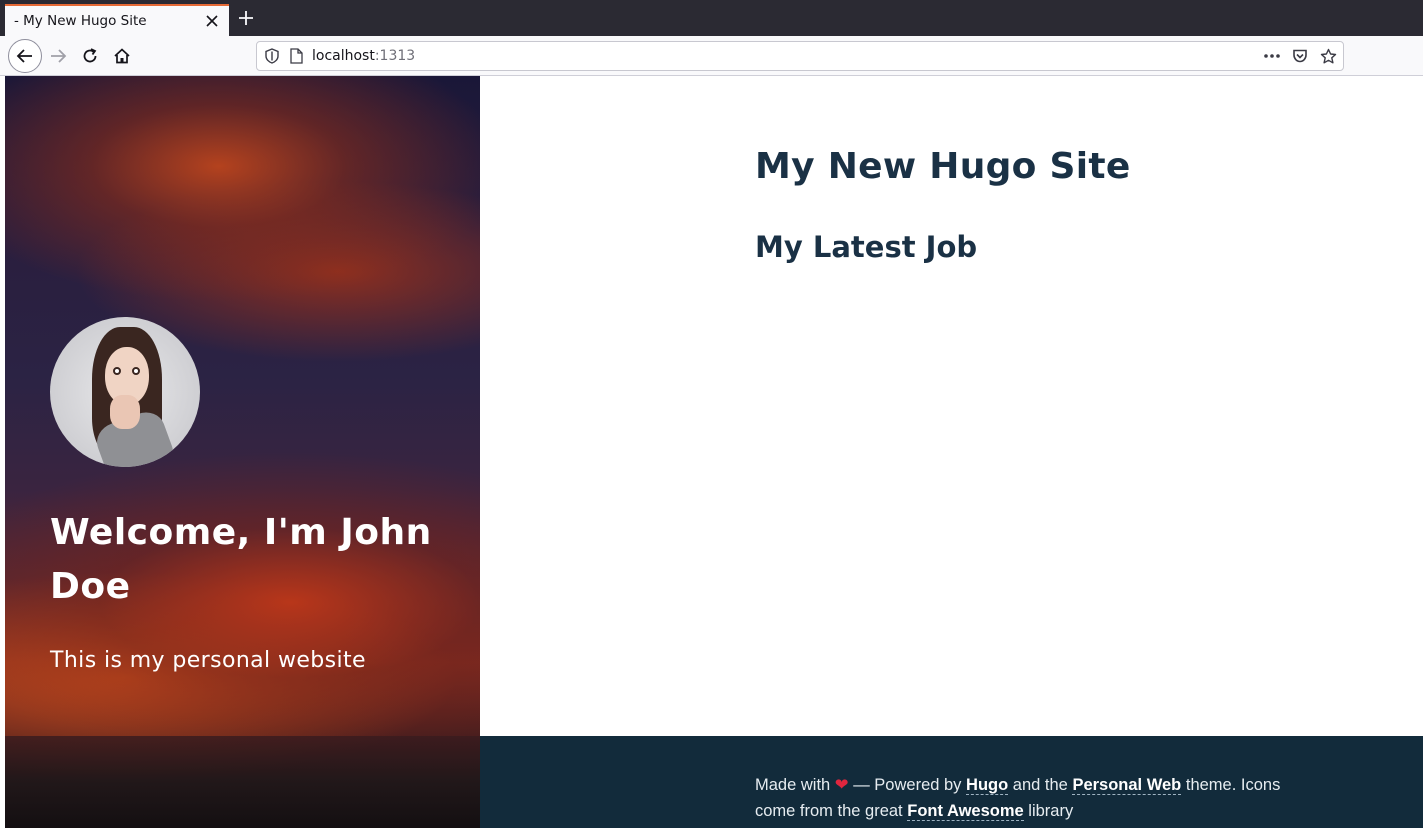 The image size is (1423, 828). What do you see at coordinates (272, 56) in the screenshot?
I see `shield-icon` at bounding box center [272, 56].